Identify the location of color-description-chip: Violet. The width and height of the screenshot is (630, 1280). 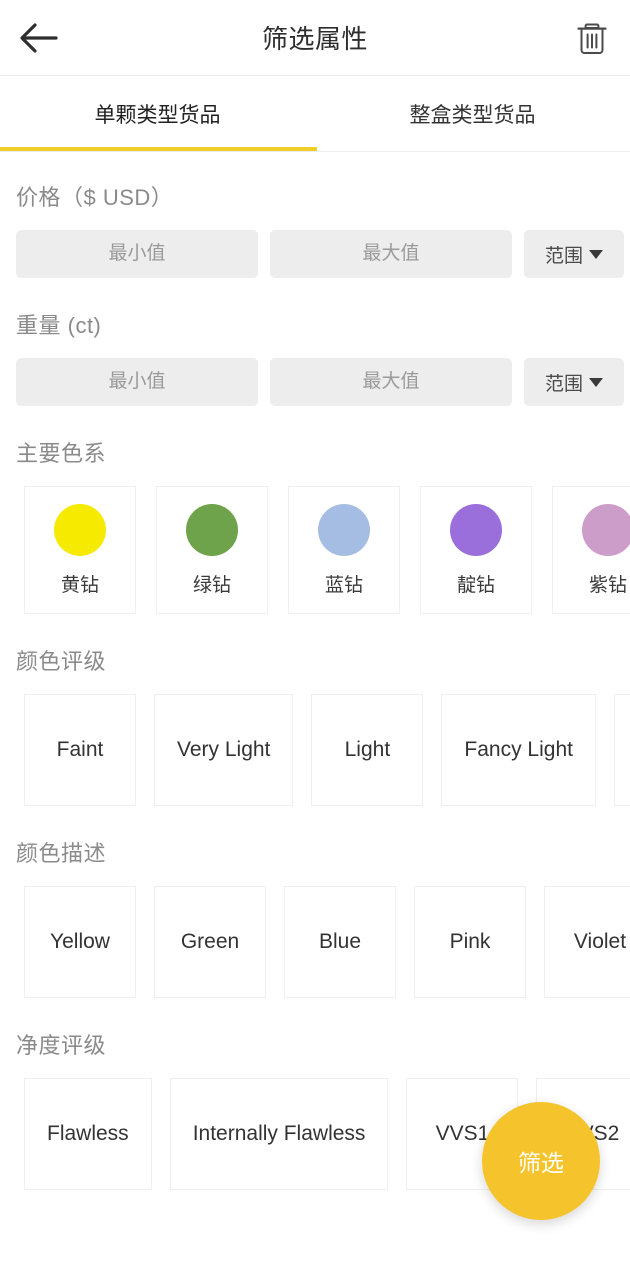
(587, 942).